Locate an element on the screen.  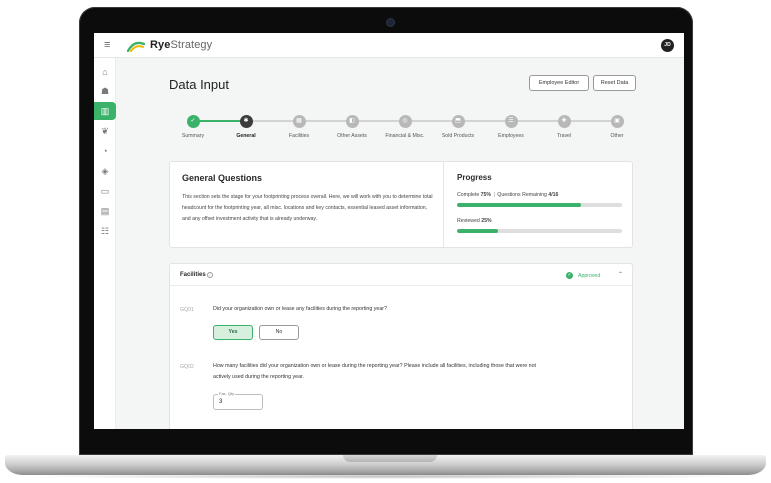
step-facilities: ▦ Facilities is located at coordinates (299, 127).